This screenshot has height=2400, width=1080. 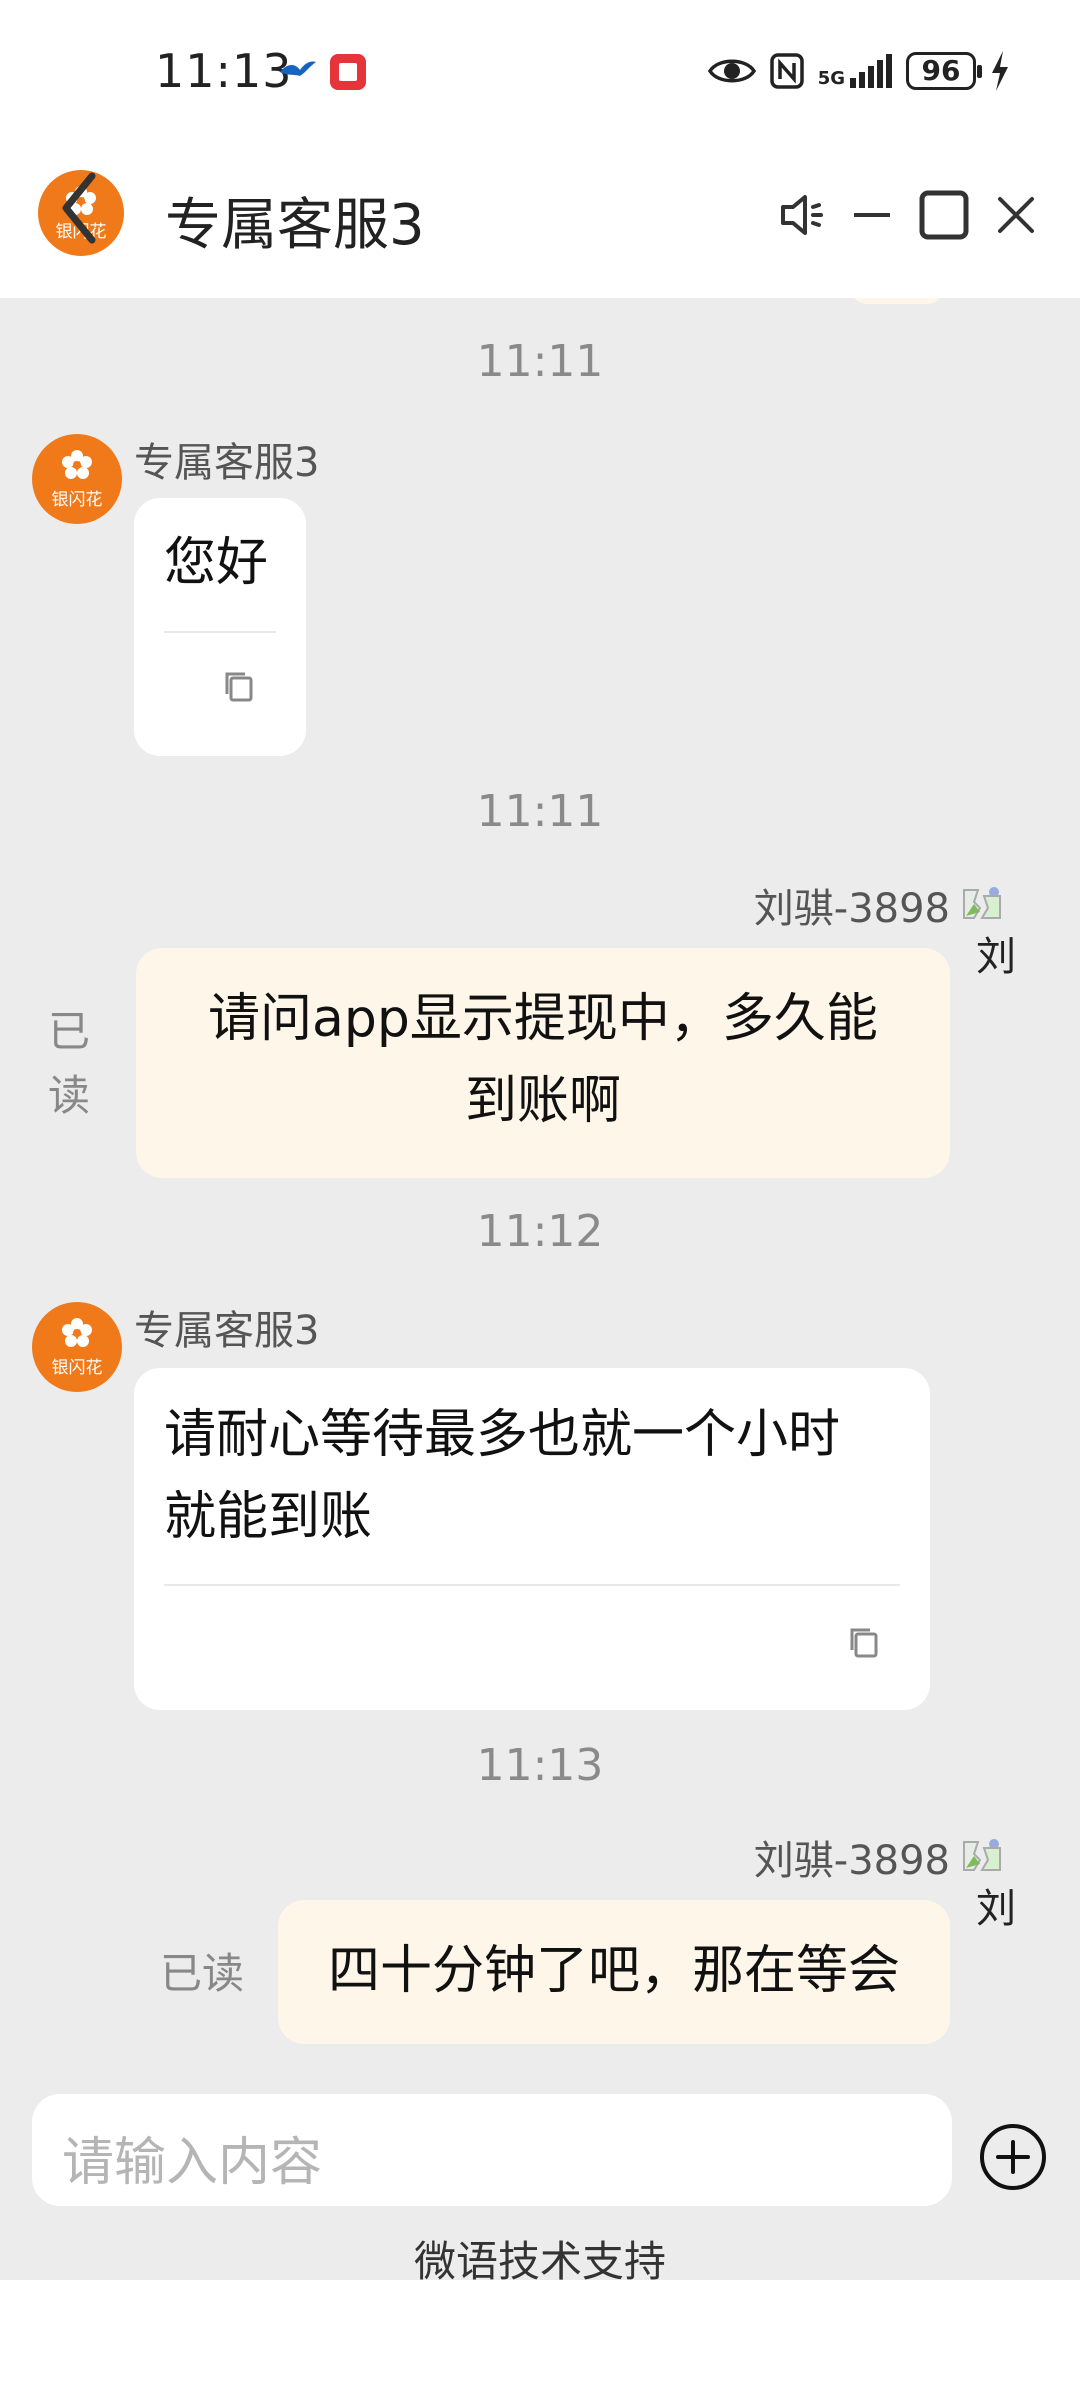 I want to click on status-time: 11:13, so click(x=224, y=71).